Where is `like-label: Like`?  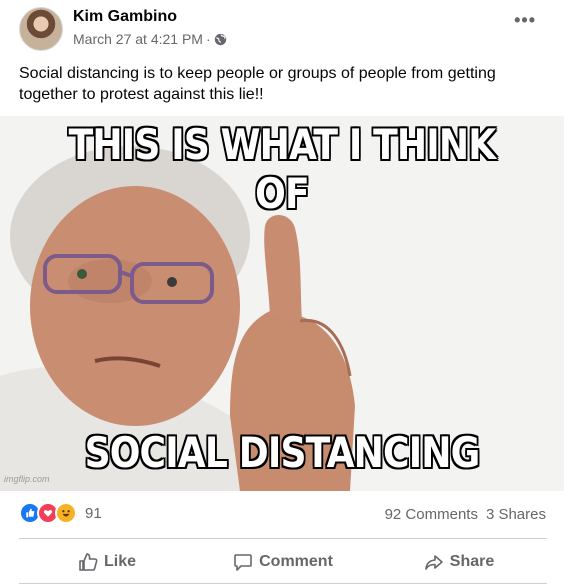
like-label: Like is located at coordinates (119, 561).